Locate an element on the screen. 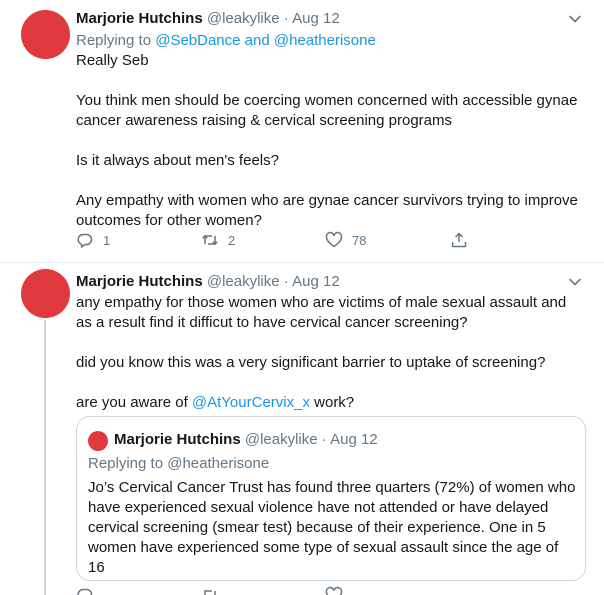 The width and height of the screenshot is (604, 595). replying-to: Replying to @heatherisone is located at coordinates (178, 463).